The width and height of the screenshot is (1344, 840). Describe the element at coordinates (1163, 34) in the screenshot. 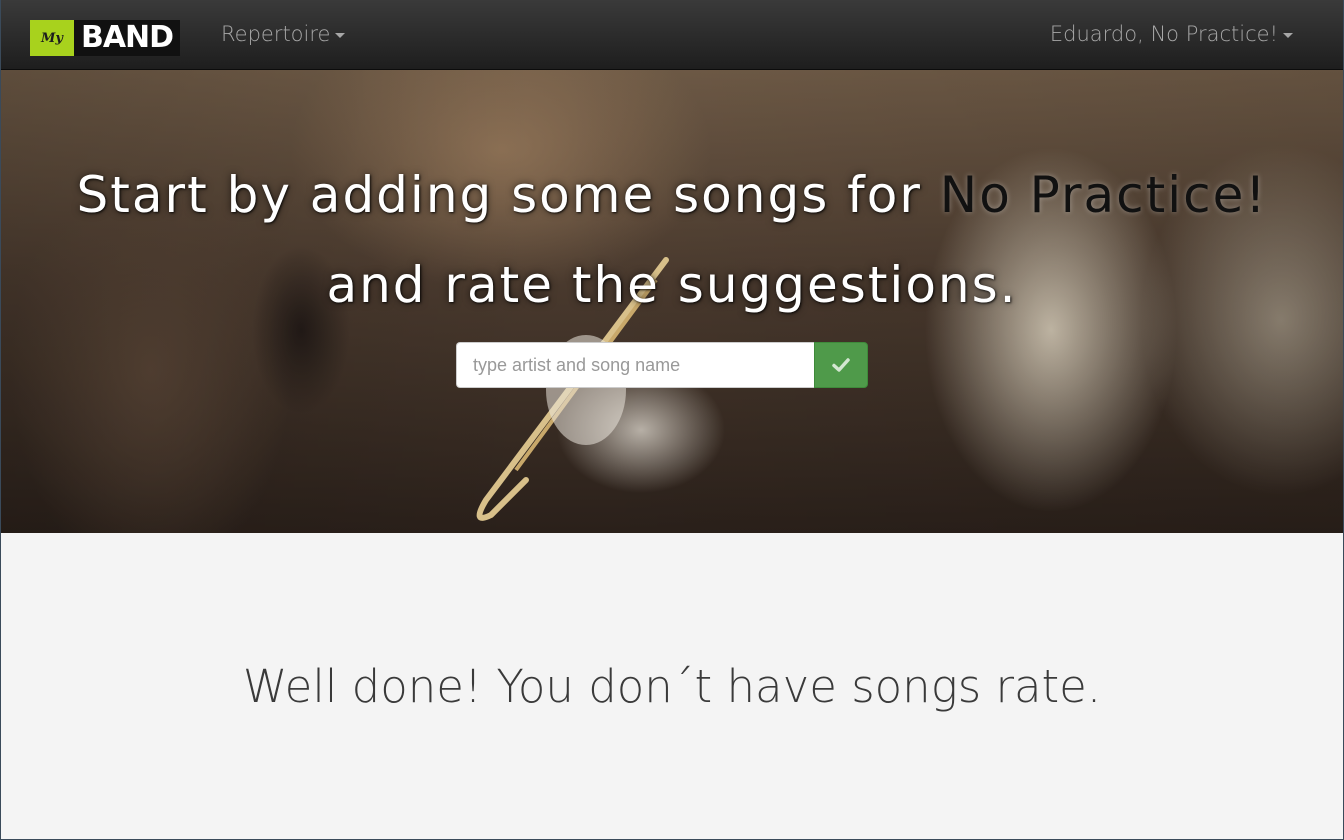

I see `user-menu-label: Eduardo, No Practice!` at that location.